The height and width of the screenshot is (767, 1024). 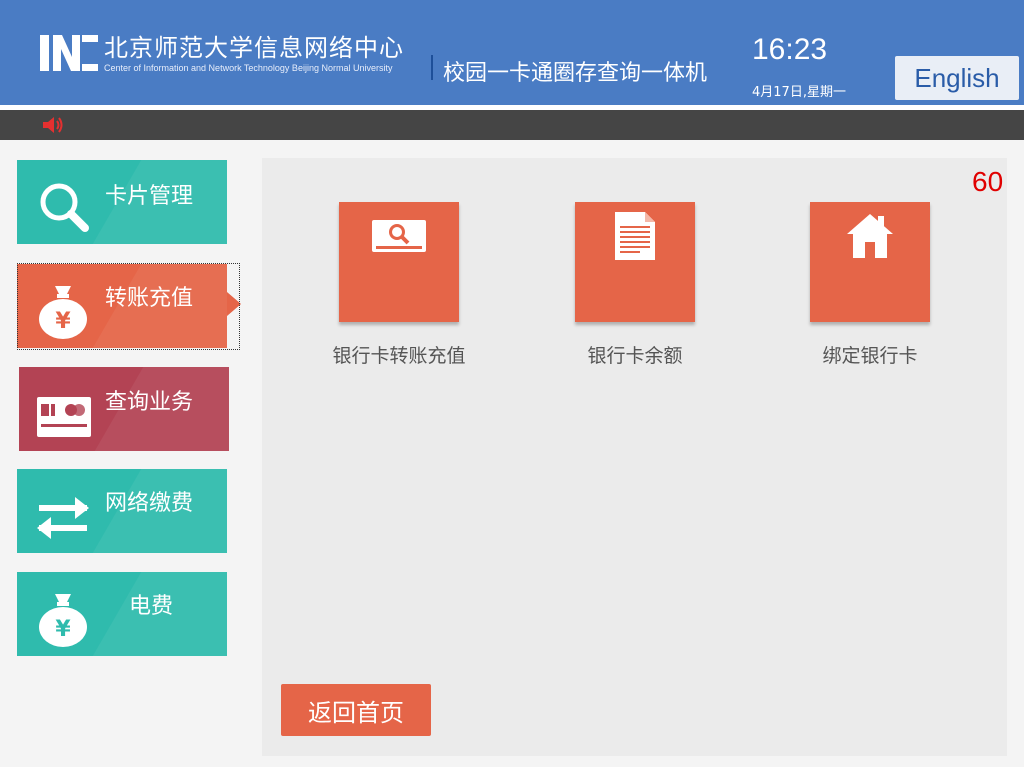 What do you see at coordinates (149, 196) in the screenshot?
I see `sidebar-item-label: 卡片管理` at bounding box center [149, 196].